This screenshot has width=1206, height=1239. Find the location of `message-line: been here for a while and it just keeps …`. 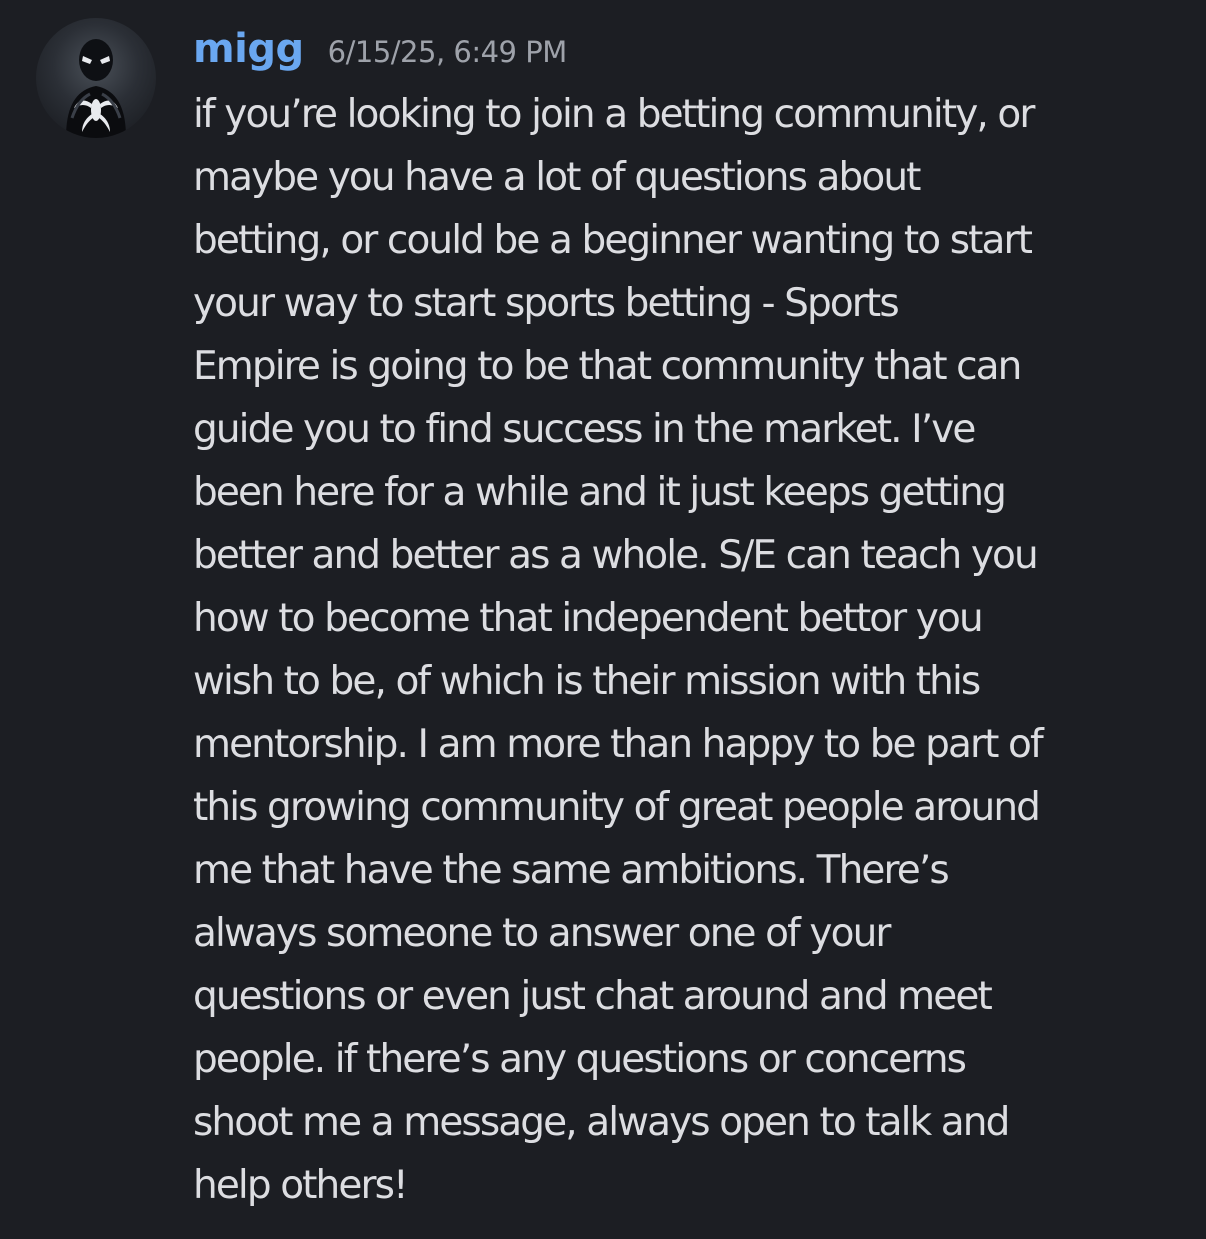

message-line: been here for a while and it just keeps … is located at coordinates (600, 492).